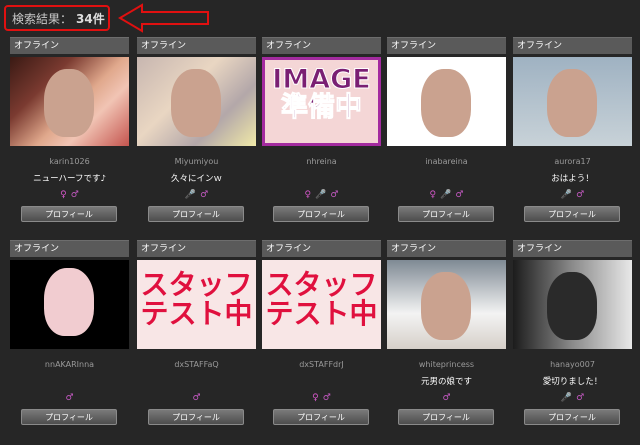 This screenshot has height=445, width=640. I want to click on user-comment: ニューハーフです♪, so click(69, 179).